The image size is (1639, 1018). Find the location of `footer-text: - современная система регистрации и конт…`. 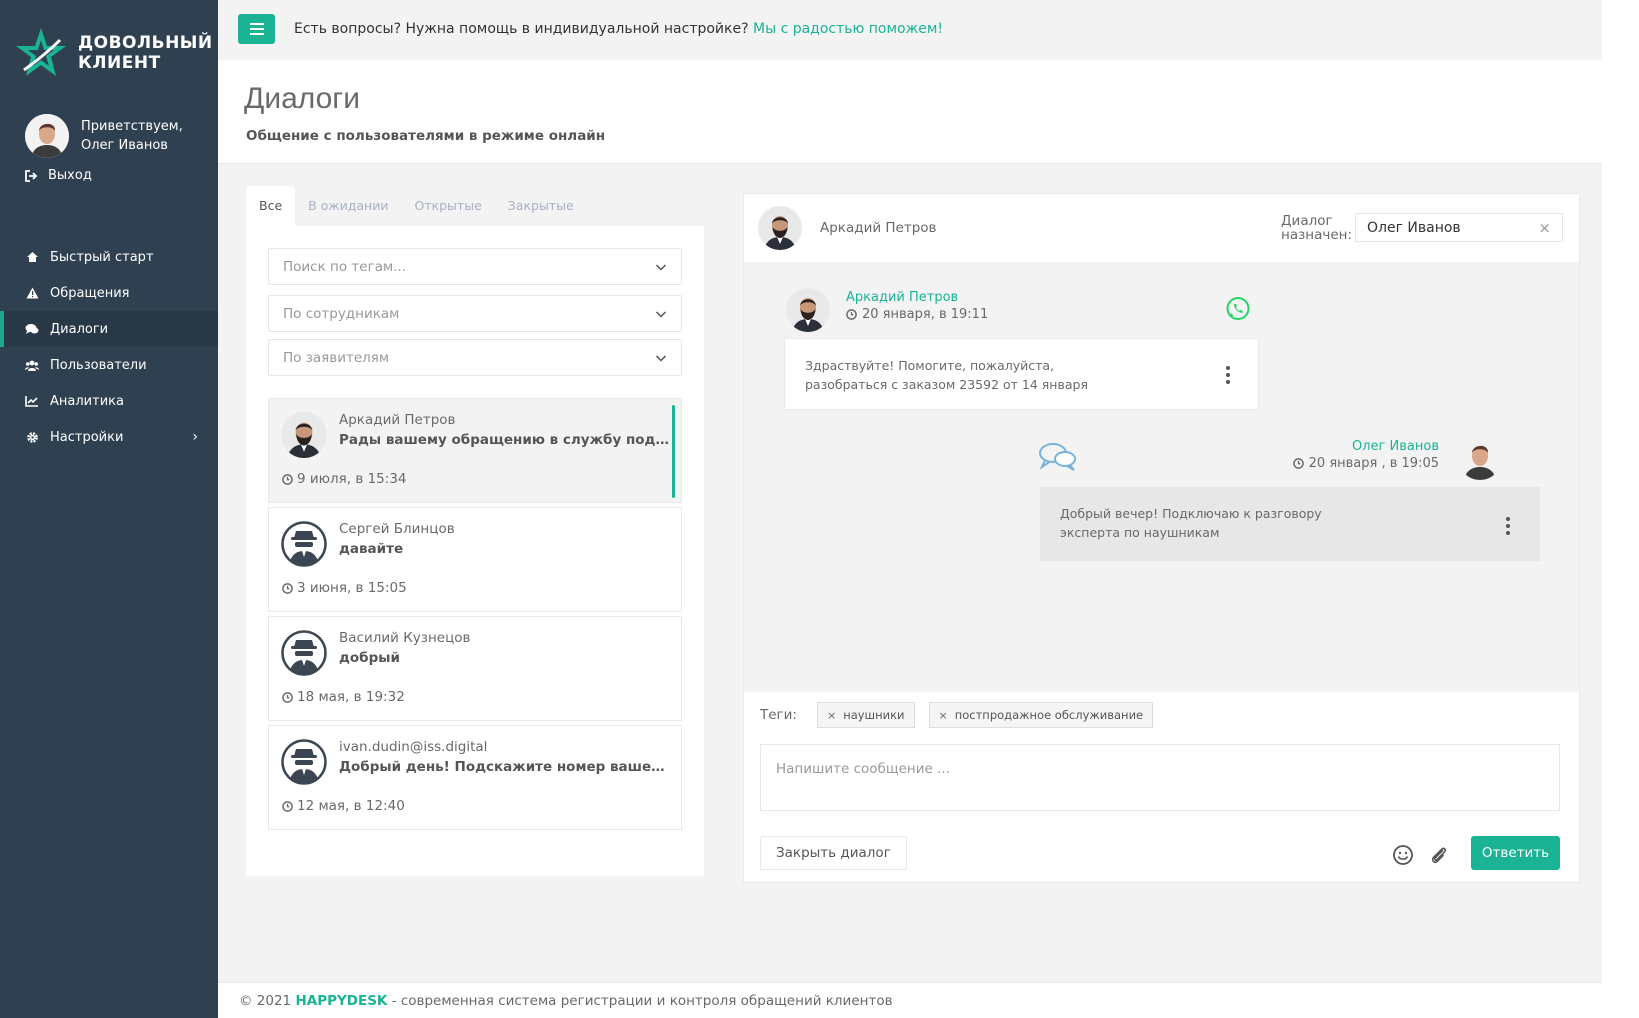

footer-text: - современная система регистрации и конт… is located at coordinates (642, 1001).